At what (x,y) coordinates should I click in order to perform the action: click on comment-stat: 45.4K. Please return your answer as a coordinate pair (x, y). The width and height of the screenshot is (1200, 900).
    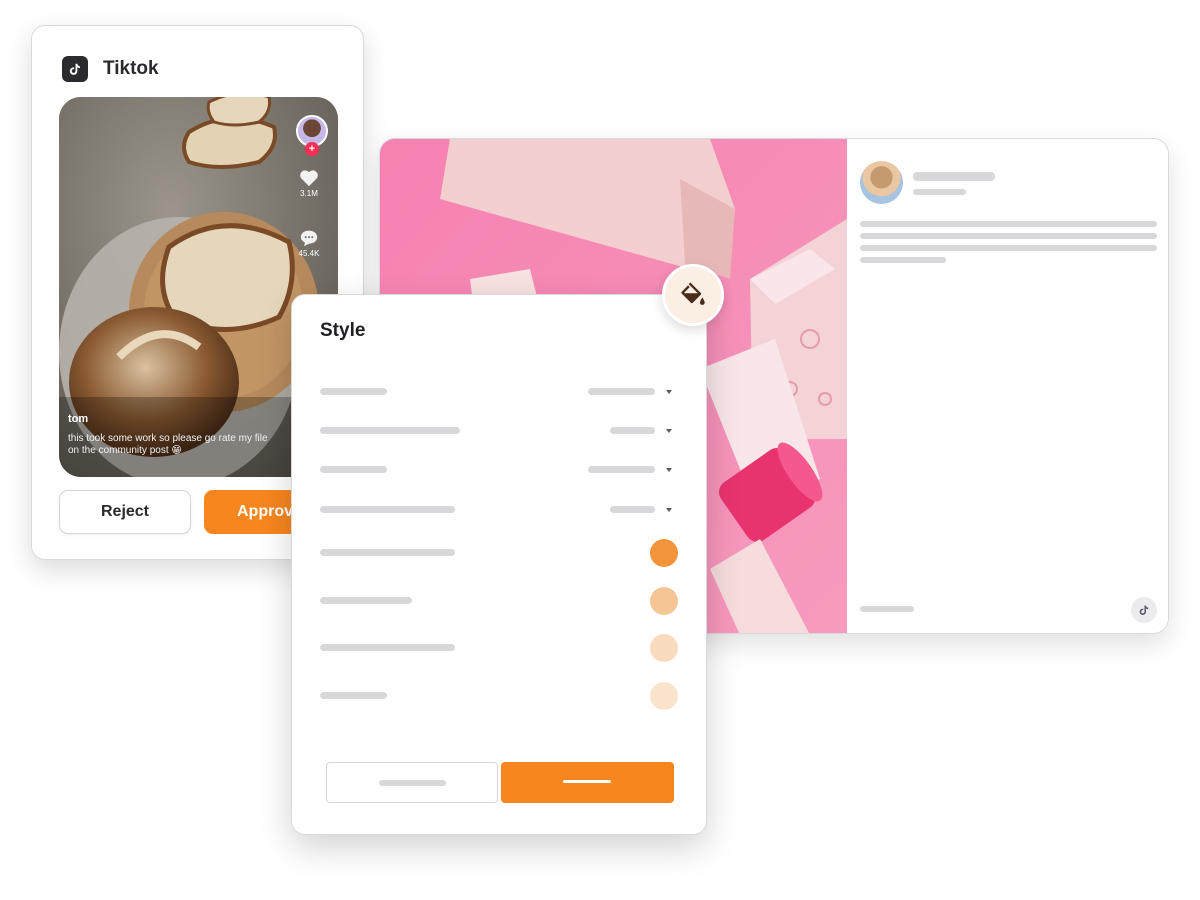
    Looking at the image, I should click on (309, 243).